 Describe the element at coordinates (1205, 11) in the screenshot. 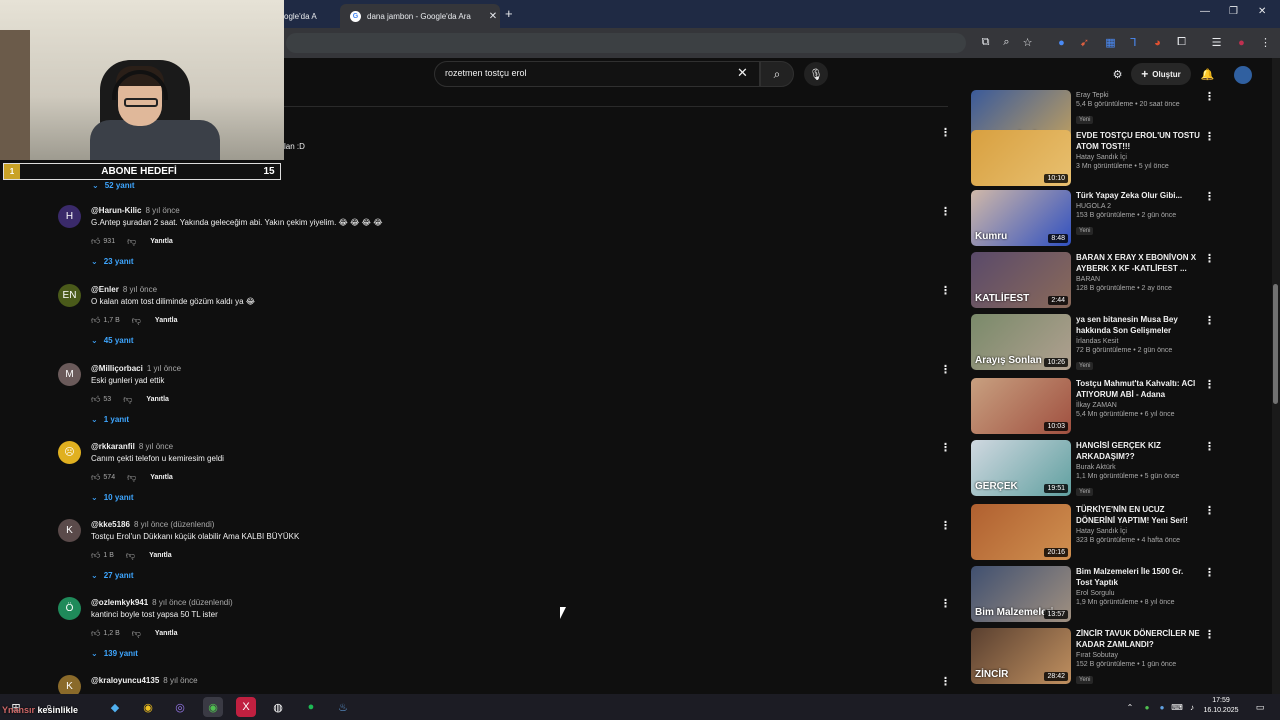

I see `minimize-icon: —` at that location.